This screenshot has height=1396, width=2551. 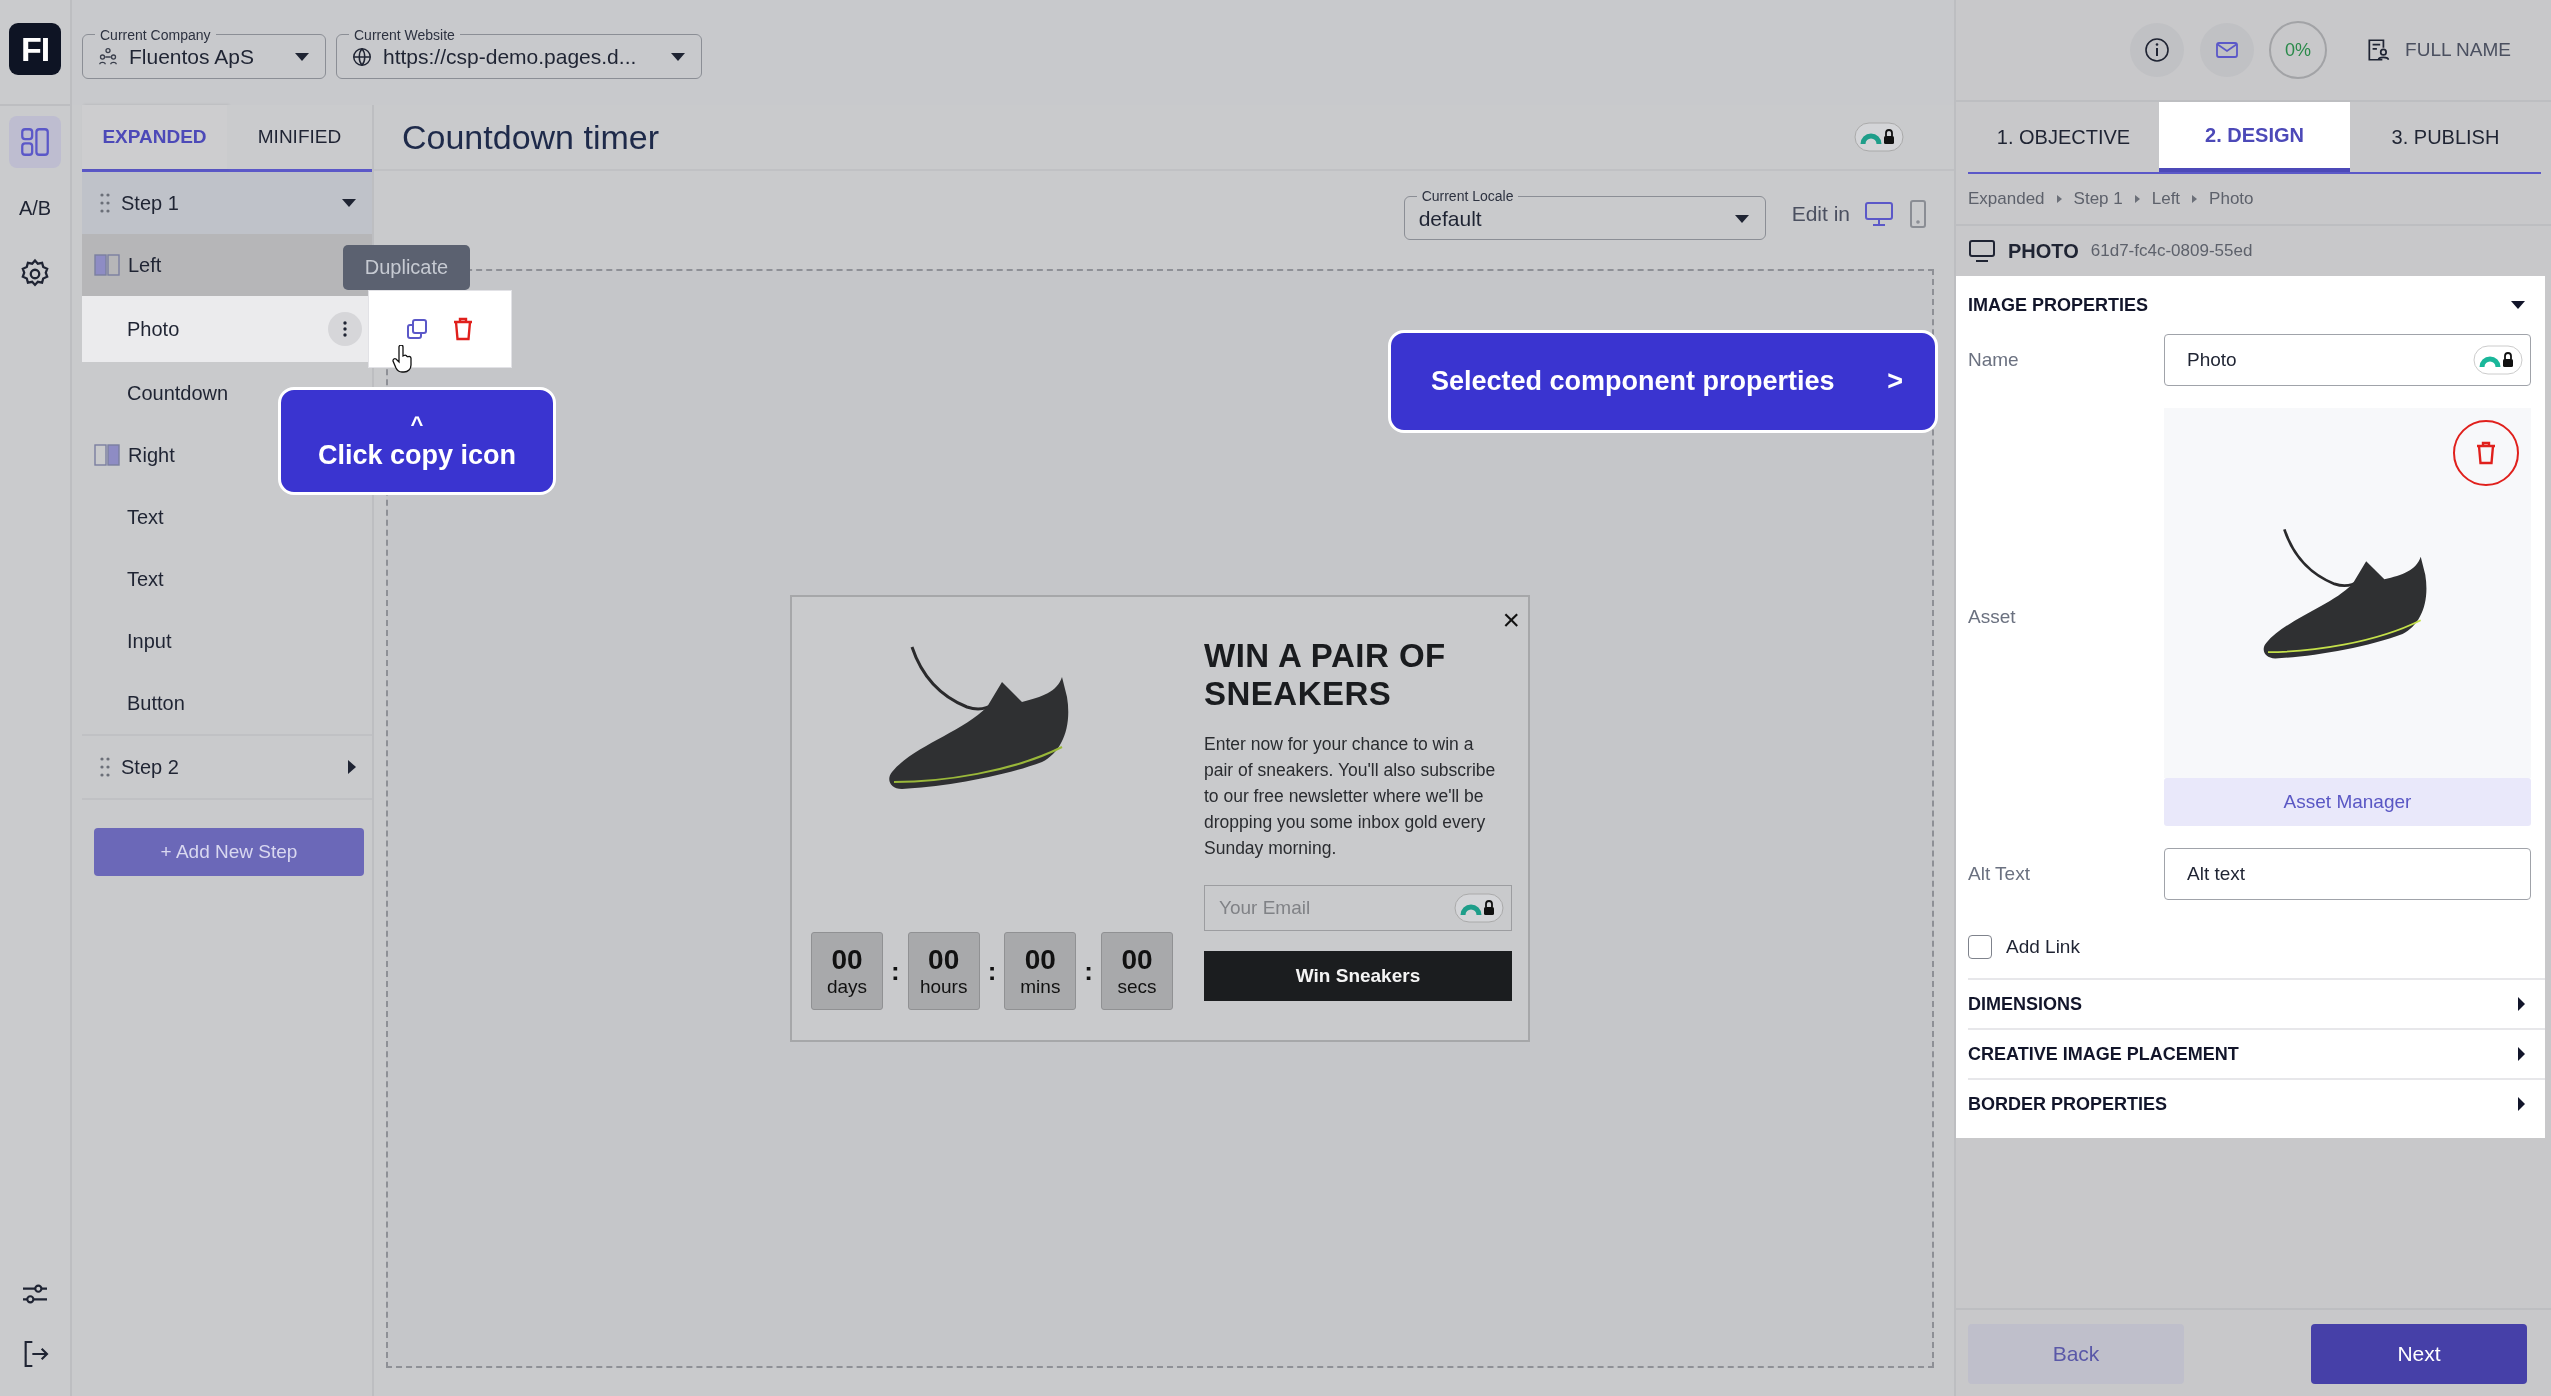 What do you see at coordinates (2043, 251) in the screenshot?
I see `component-type: PHOTO` at bounding box center [2043, 251].